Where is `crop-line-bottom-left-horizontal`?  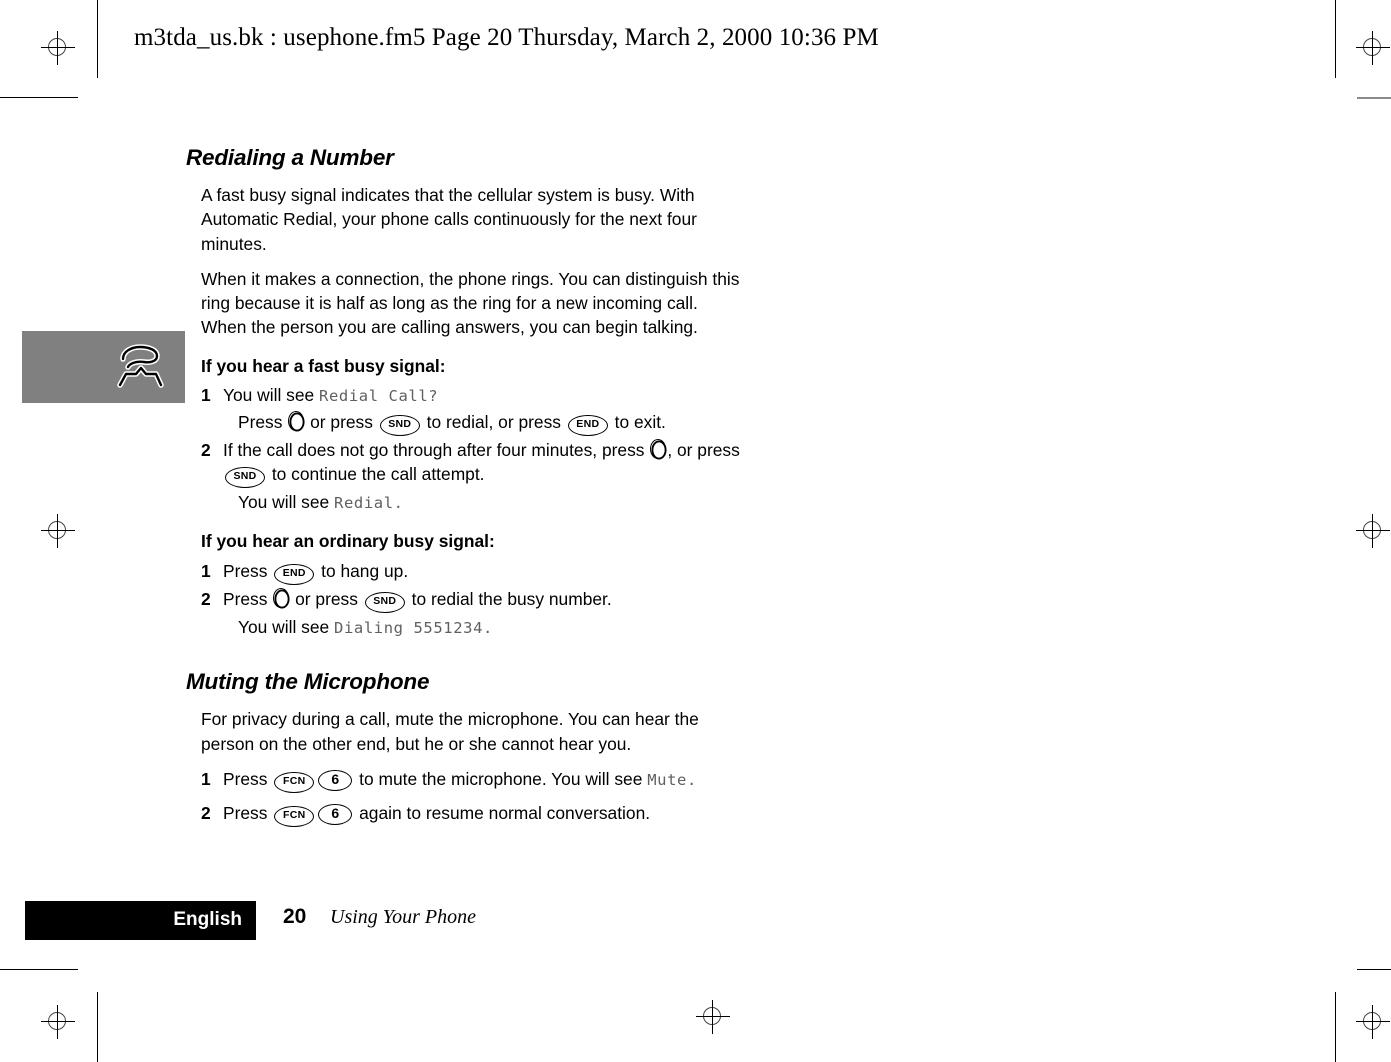
crop-line-bottom-left-horizontal is located at coordinates (39, 969).